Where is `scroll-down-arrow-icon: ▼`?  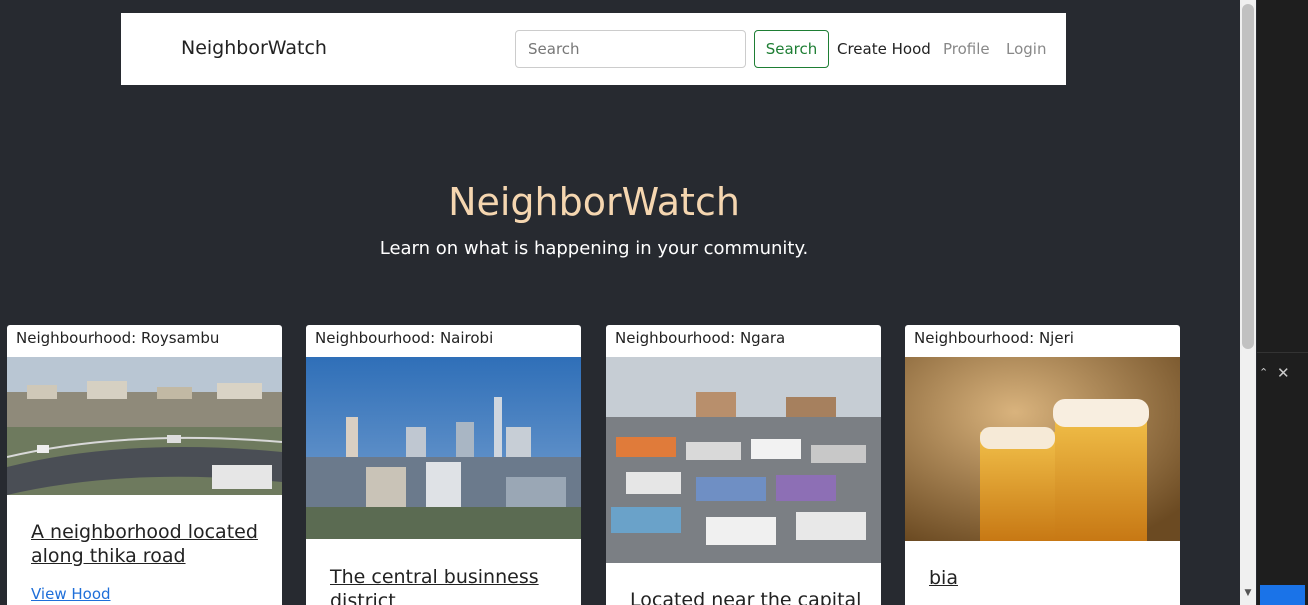 scroll-down-arrow-icon: ▼ is located at coordinates (1248, 596).